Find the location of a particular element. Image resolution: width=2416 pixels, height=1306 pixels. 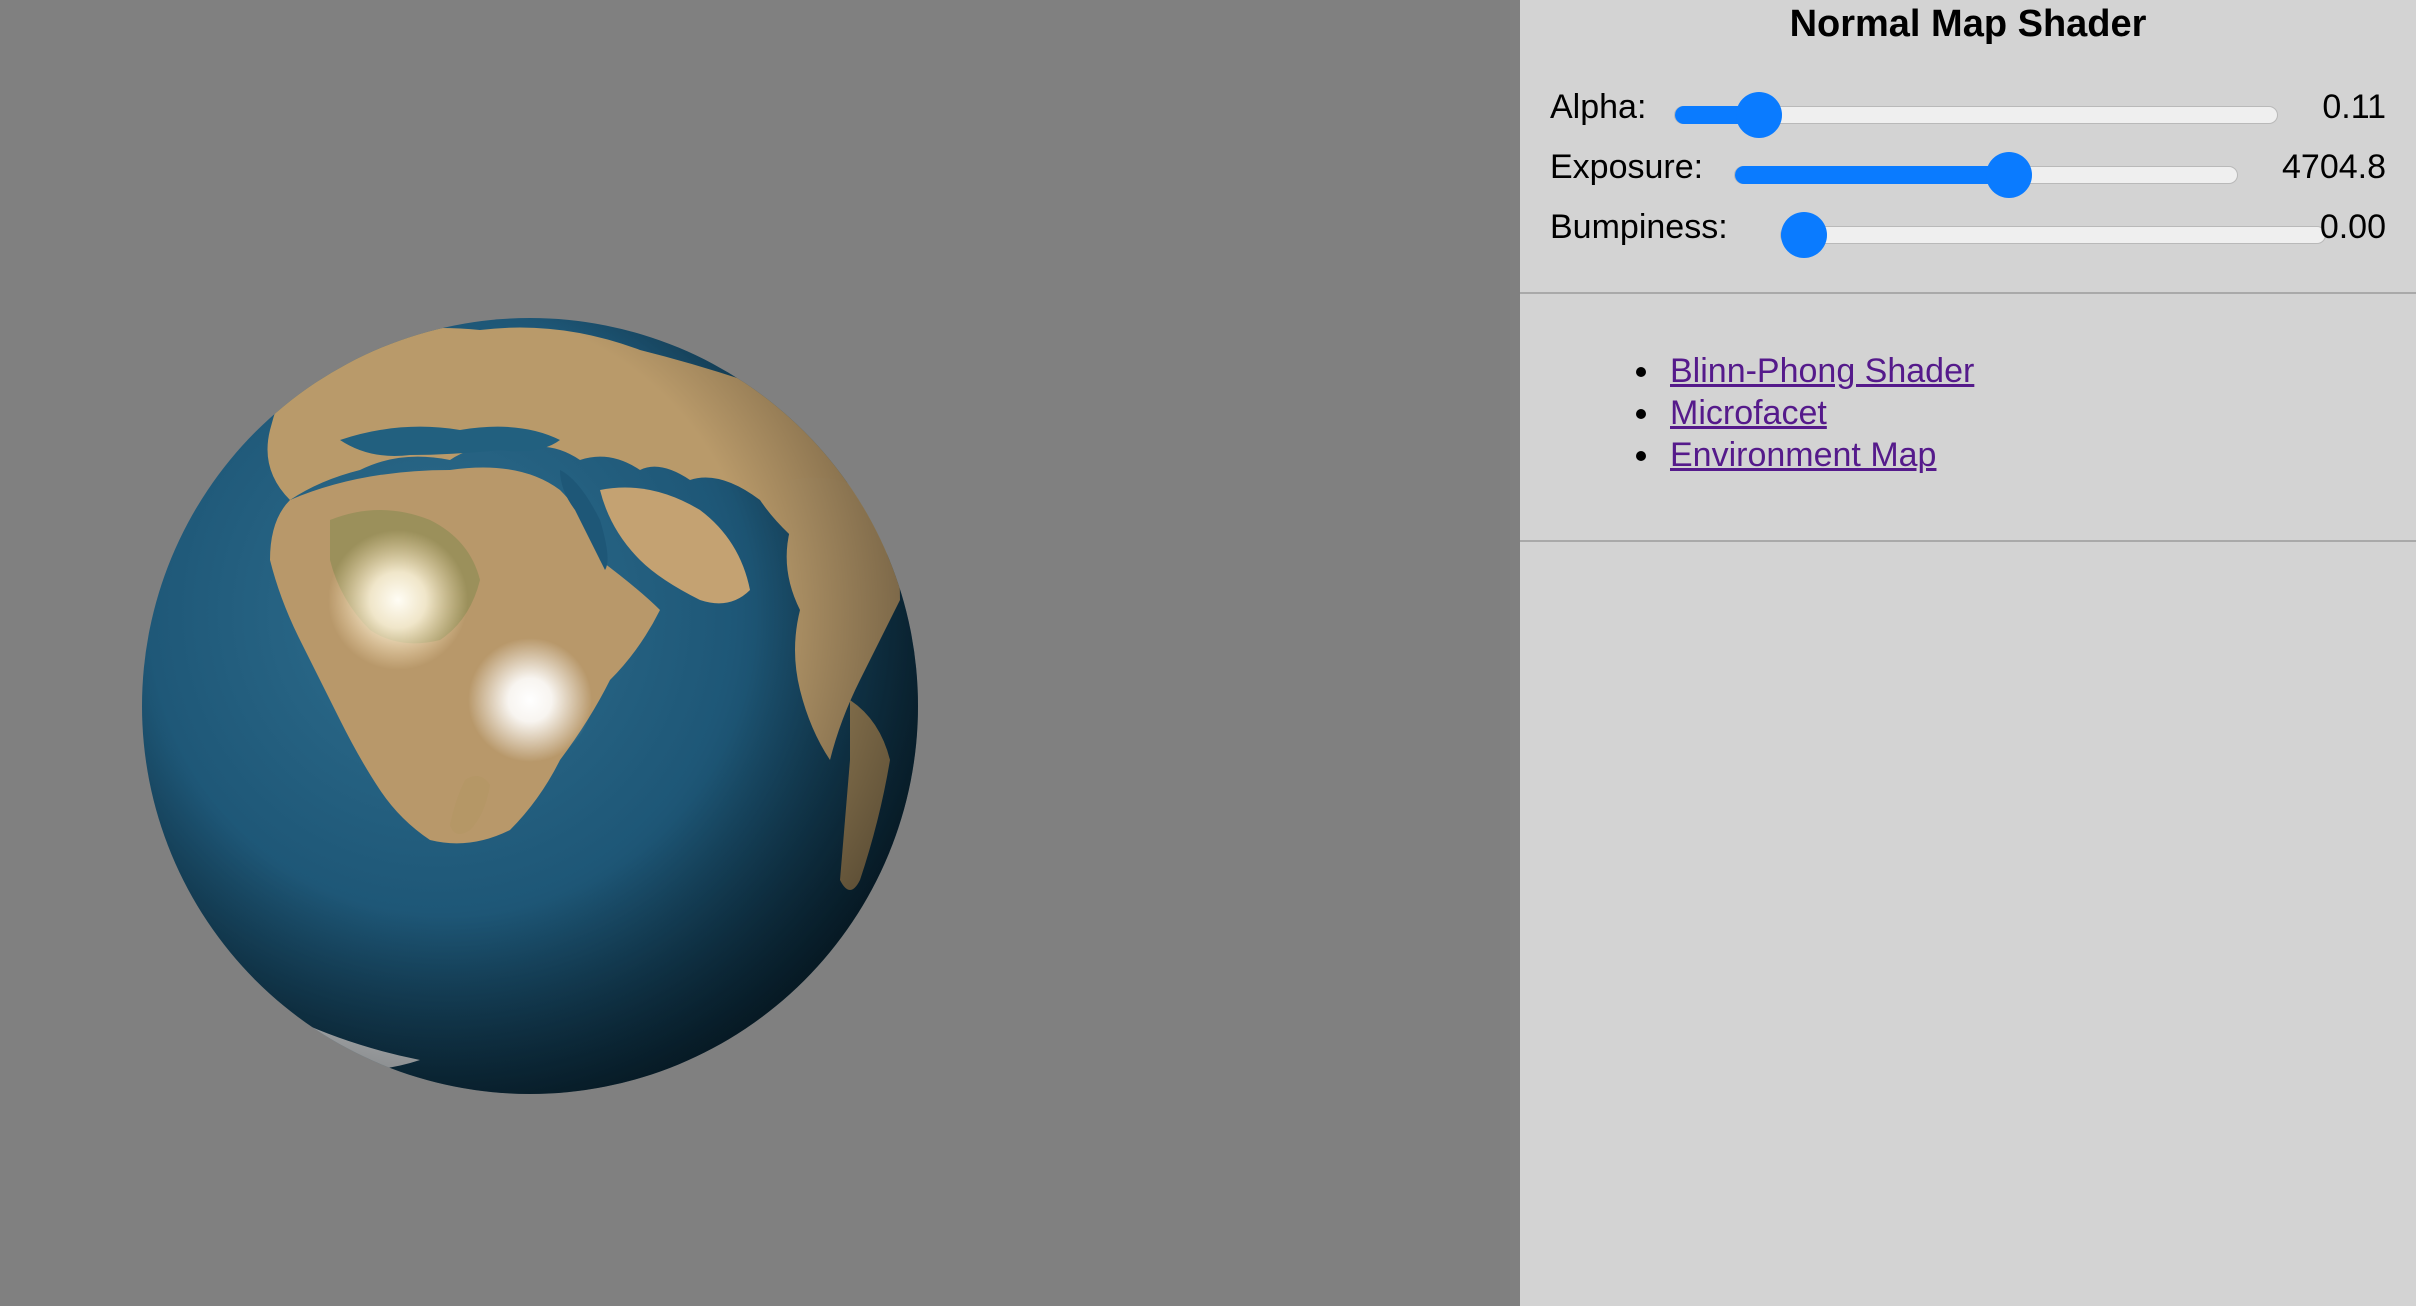

bumpiness-value: 0.00 is located at coordinates (2352, 227).